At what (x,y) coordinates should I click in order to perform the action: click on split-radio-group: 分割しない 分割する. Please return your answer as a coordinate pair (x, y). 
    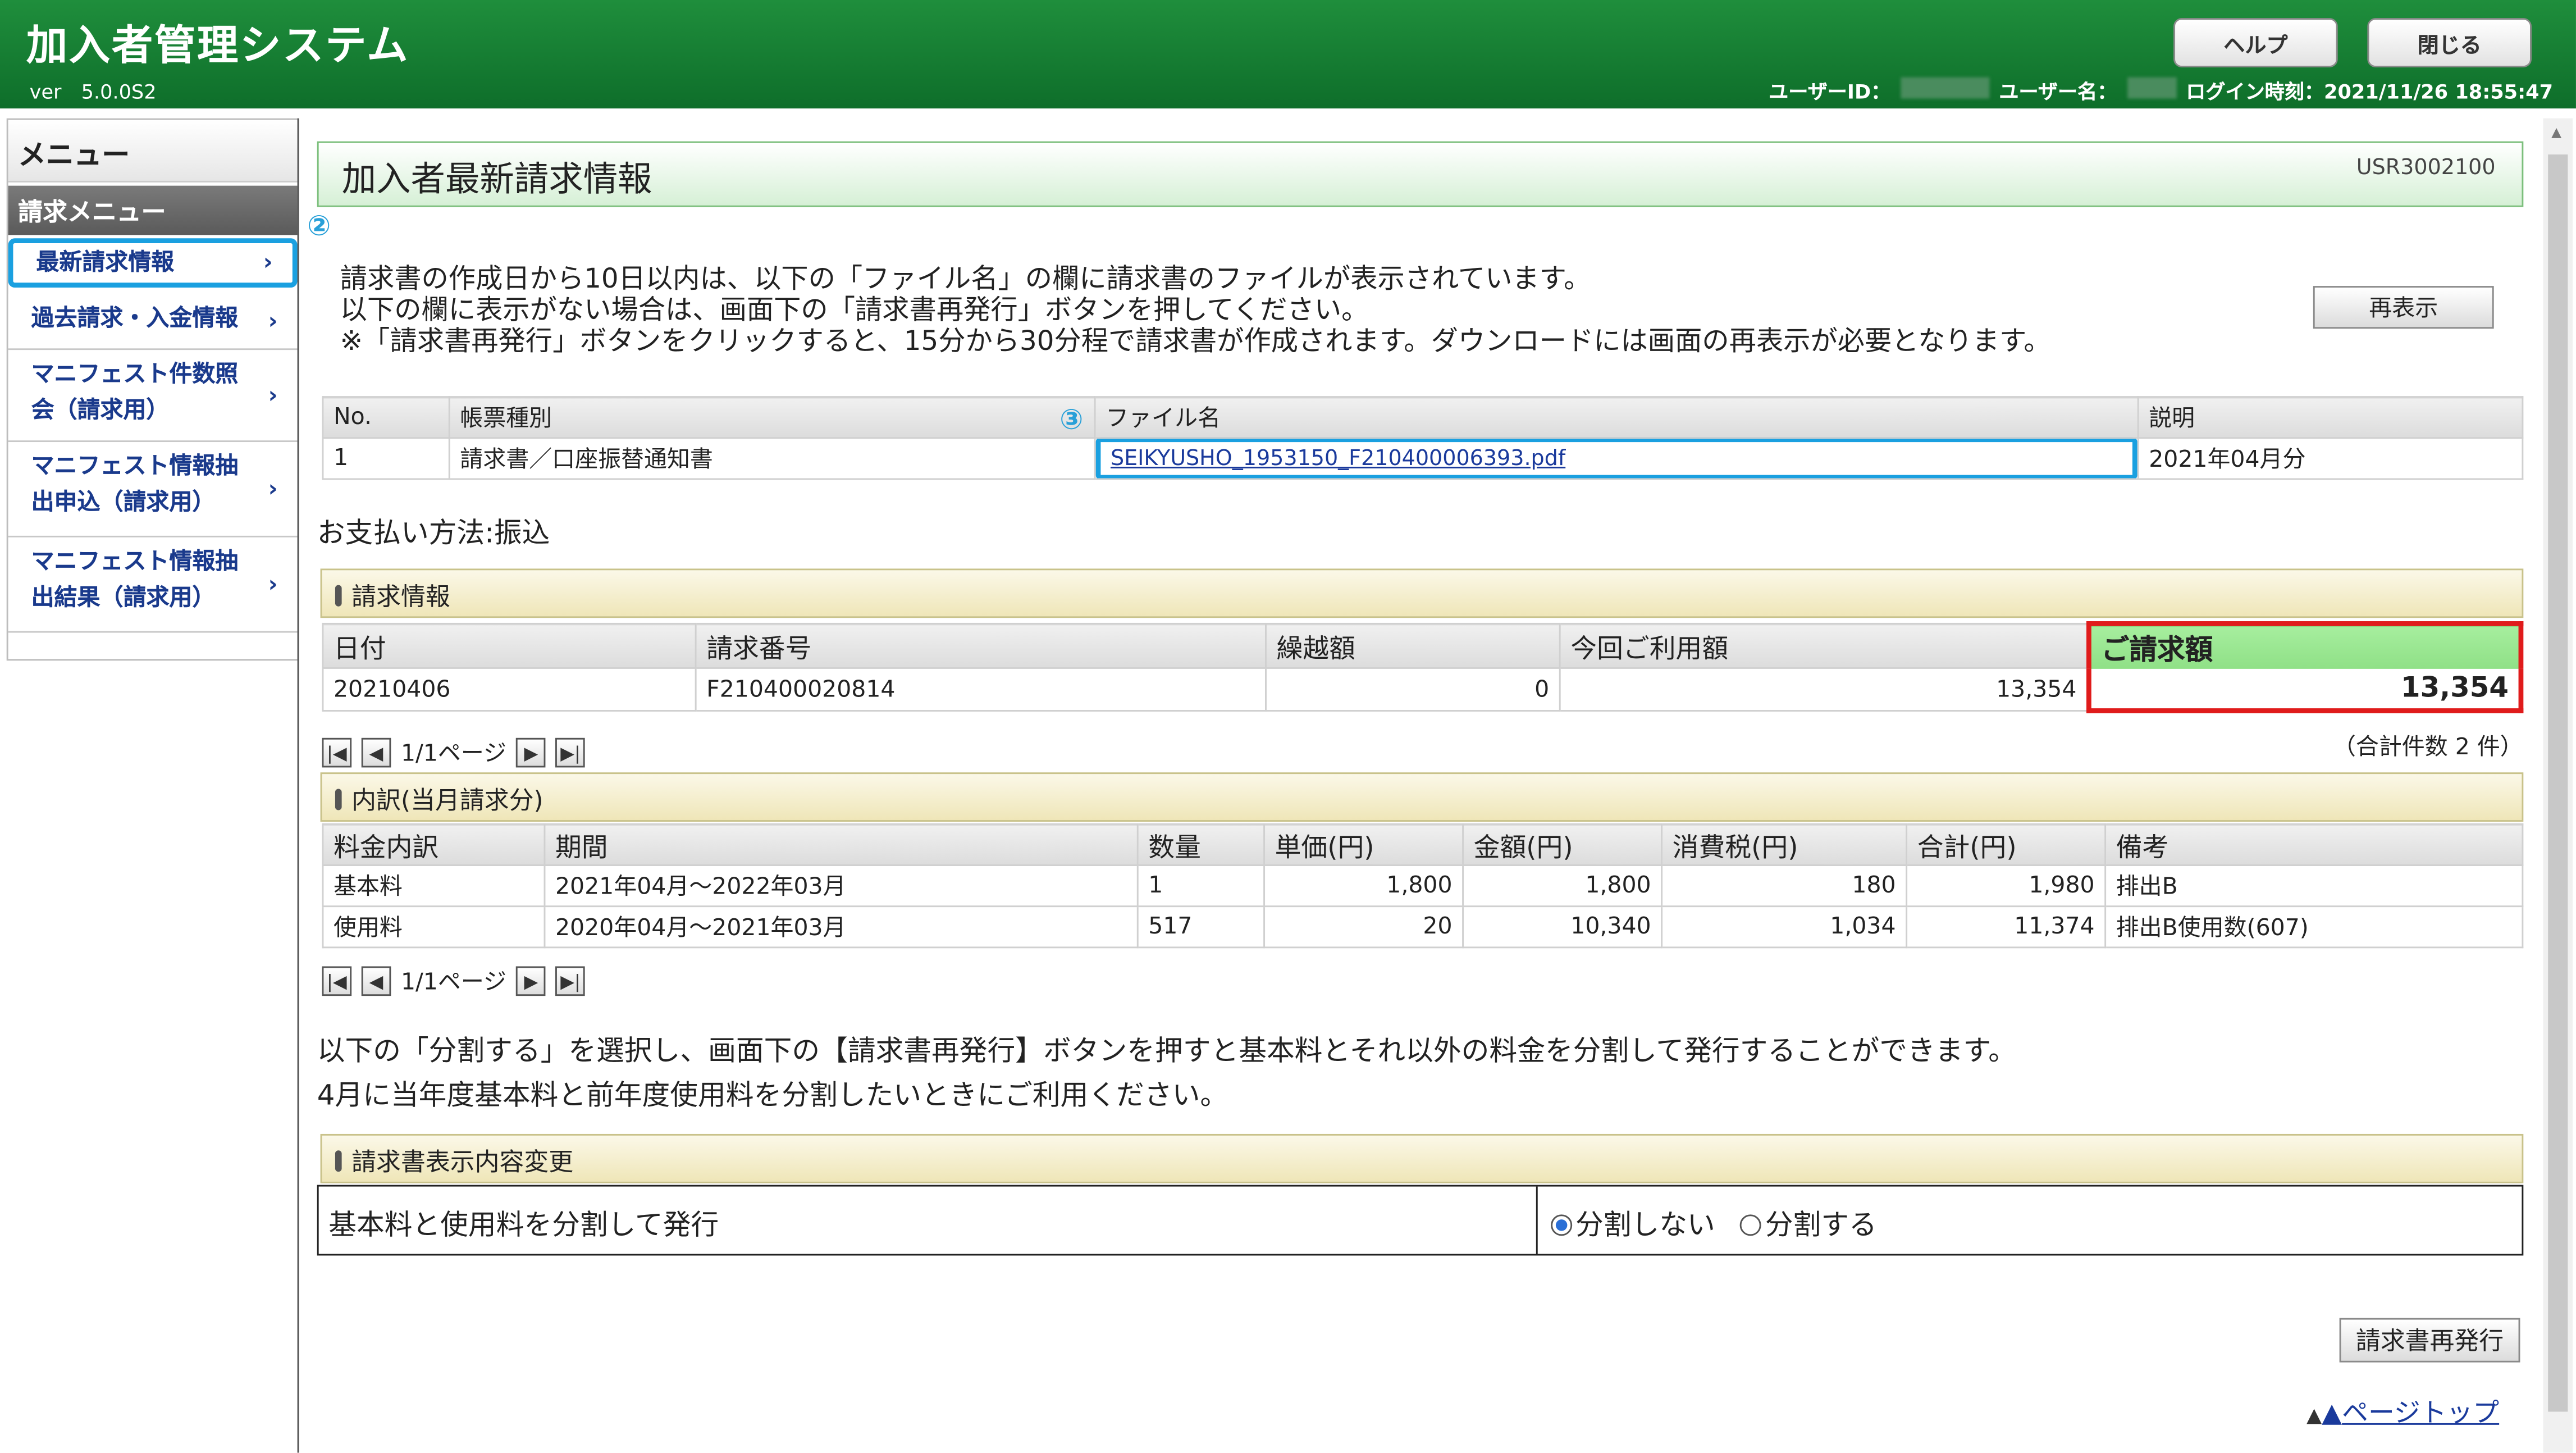
    Looking at the image, I should click on (1714, 1221).